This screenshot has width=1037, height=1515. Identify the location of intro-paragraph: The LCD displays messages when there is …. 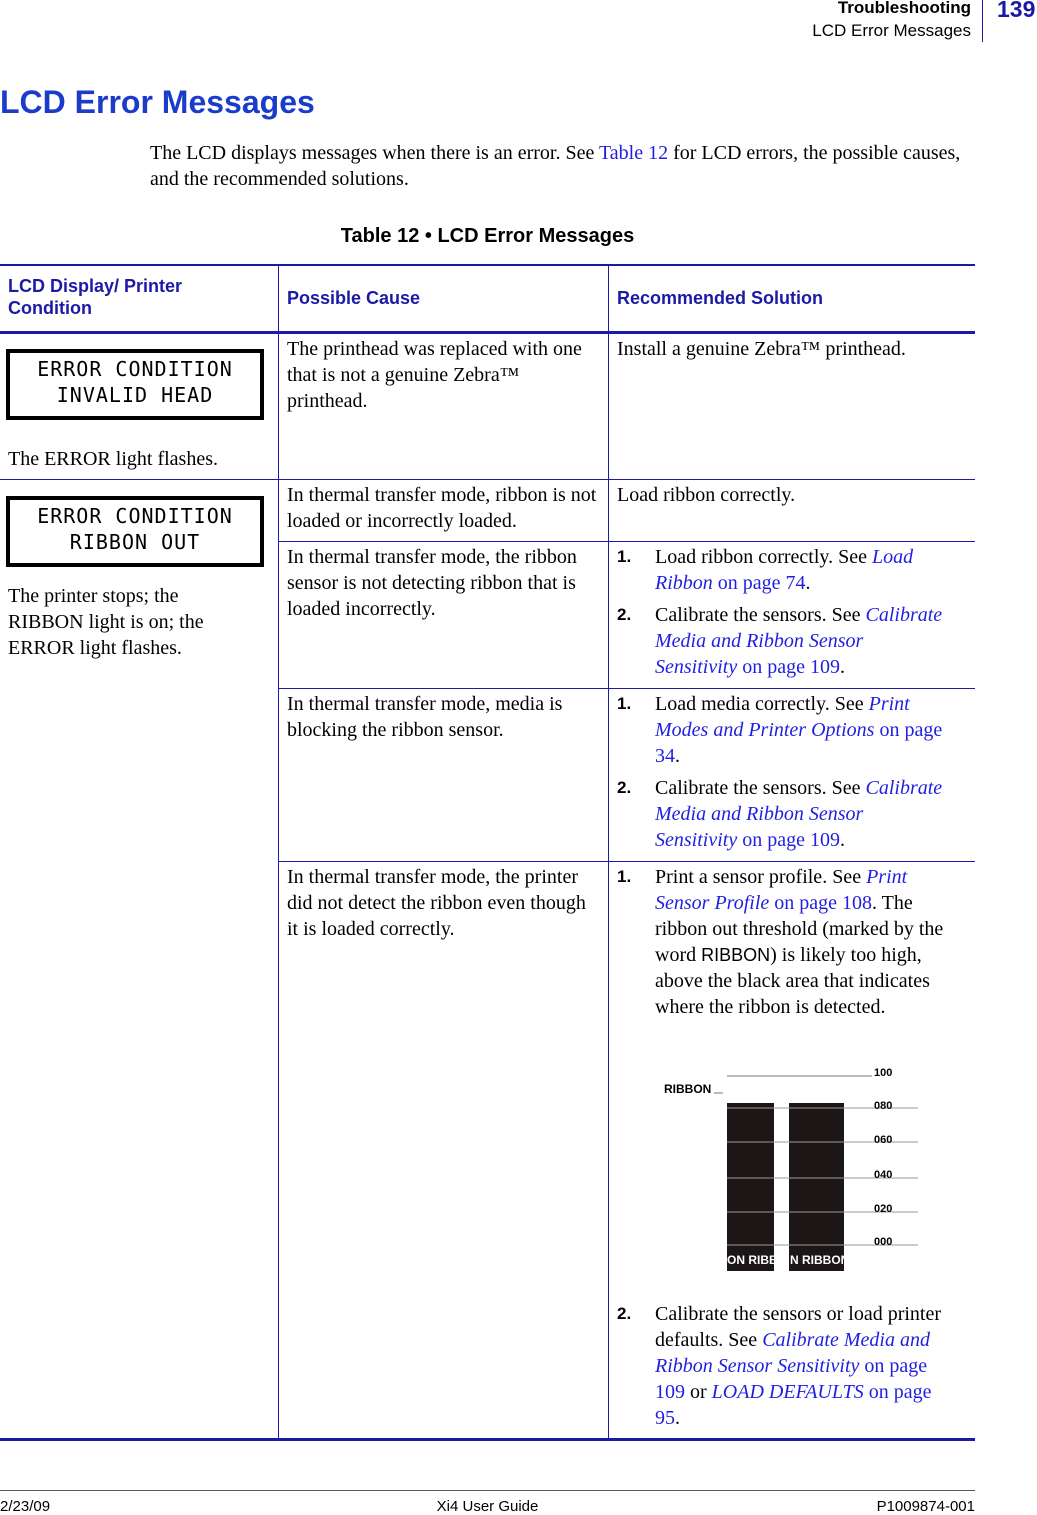
(565, 166).